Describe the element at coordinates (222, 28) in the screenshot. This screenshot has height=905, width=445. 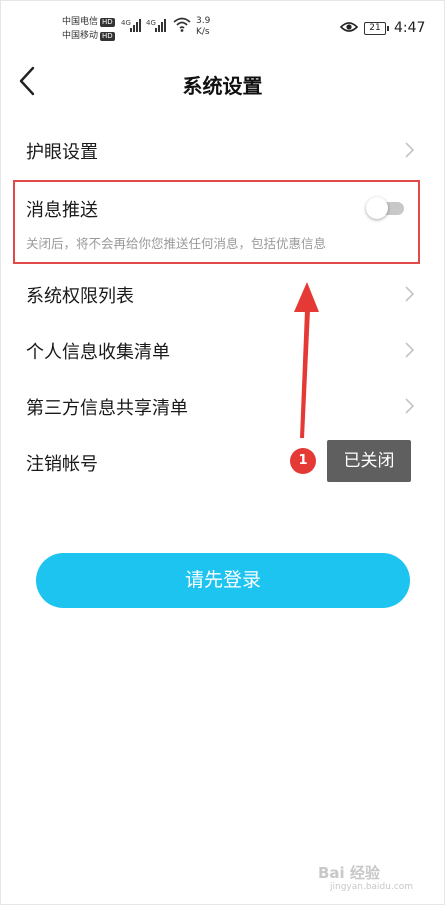
I see `status-bar: 中国电信 HD 中国移动 HD 4G 4G 3.9 K/s 21 4:47` at that location.